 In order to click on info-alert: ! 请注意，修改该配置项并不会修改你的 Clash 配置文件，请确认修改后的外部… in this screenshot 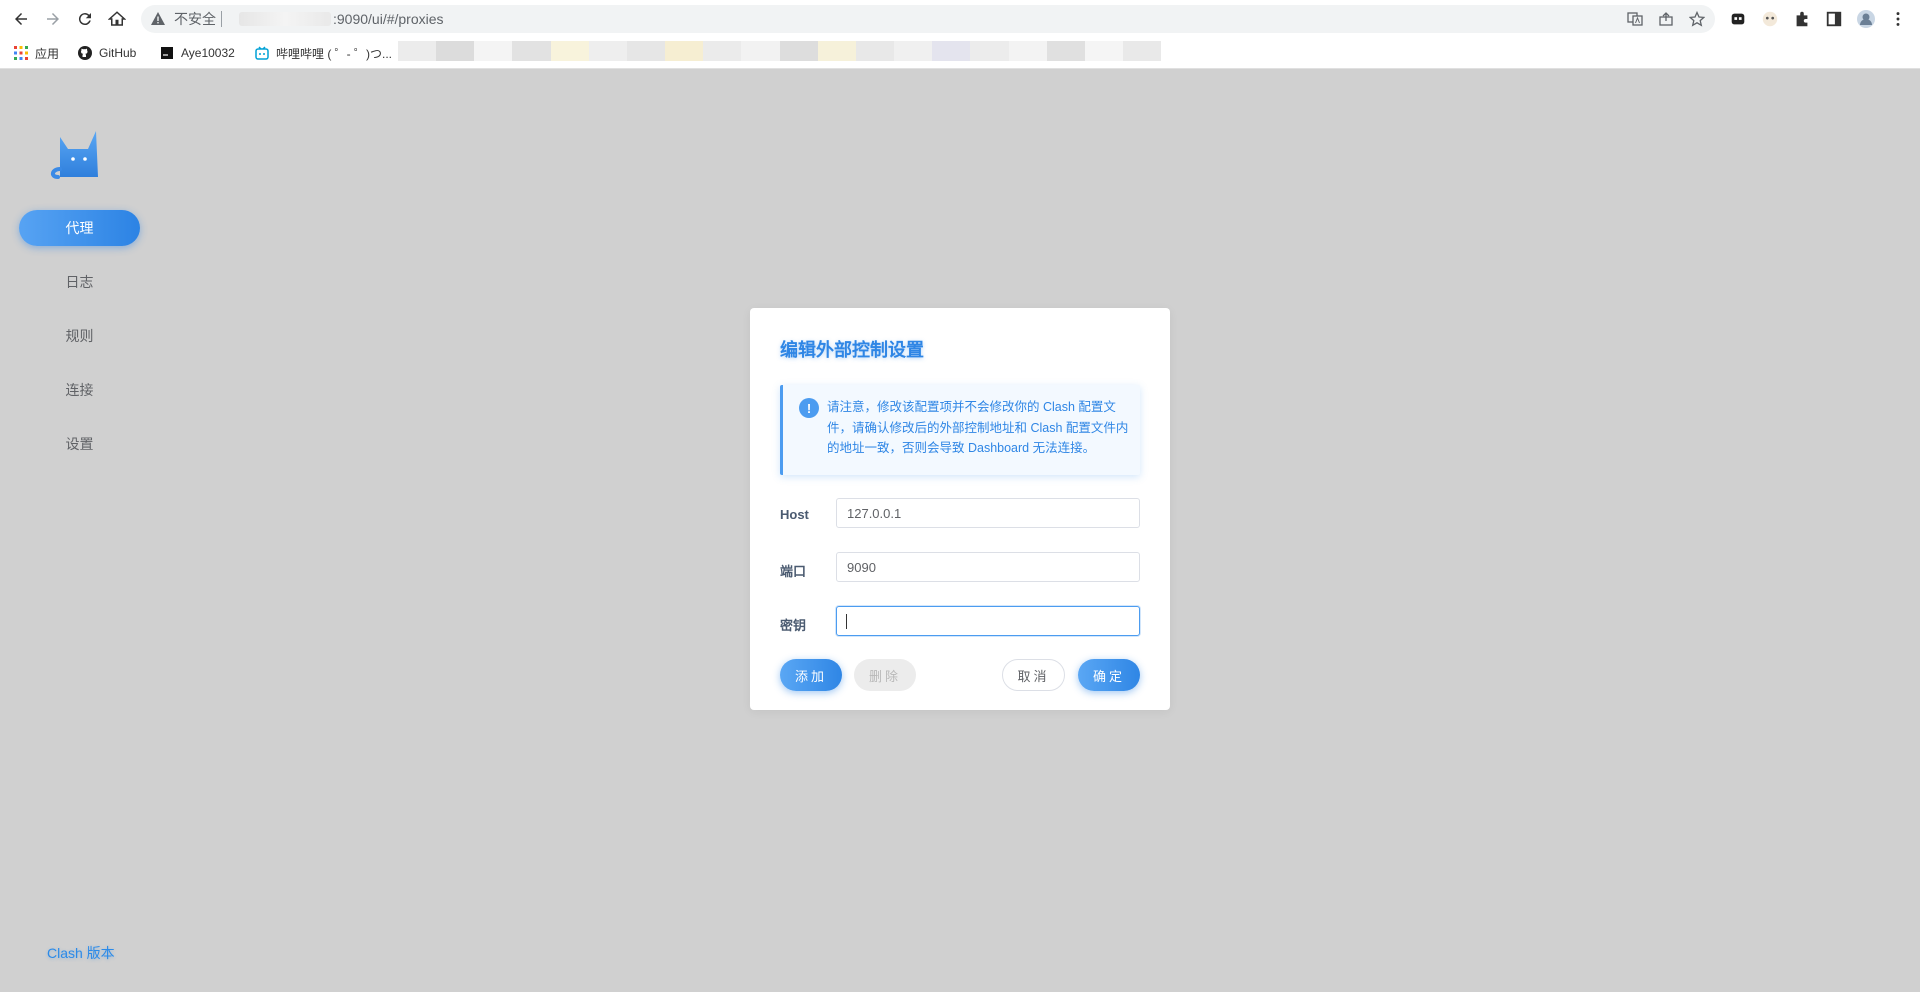, I will do `click(960, 430)`.